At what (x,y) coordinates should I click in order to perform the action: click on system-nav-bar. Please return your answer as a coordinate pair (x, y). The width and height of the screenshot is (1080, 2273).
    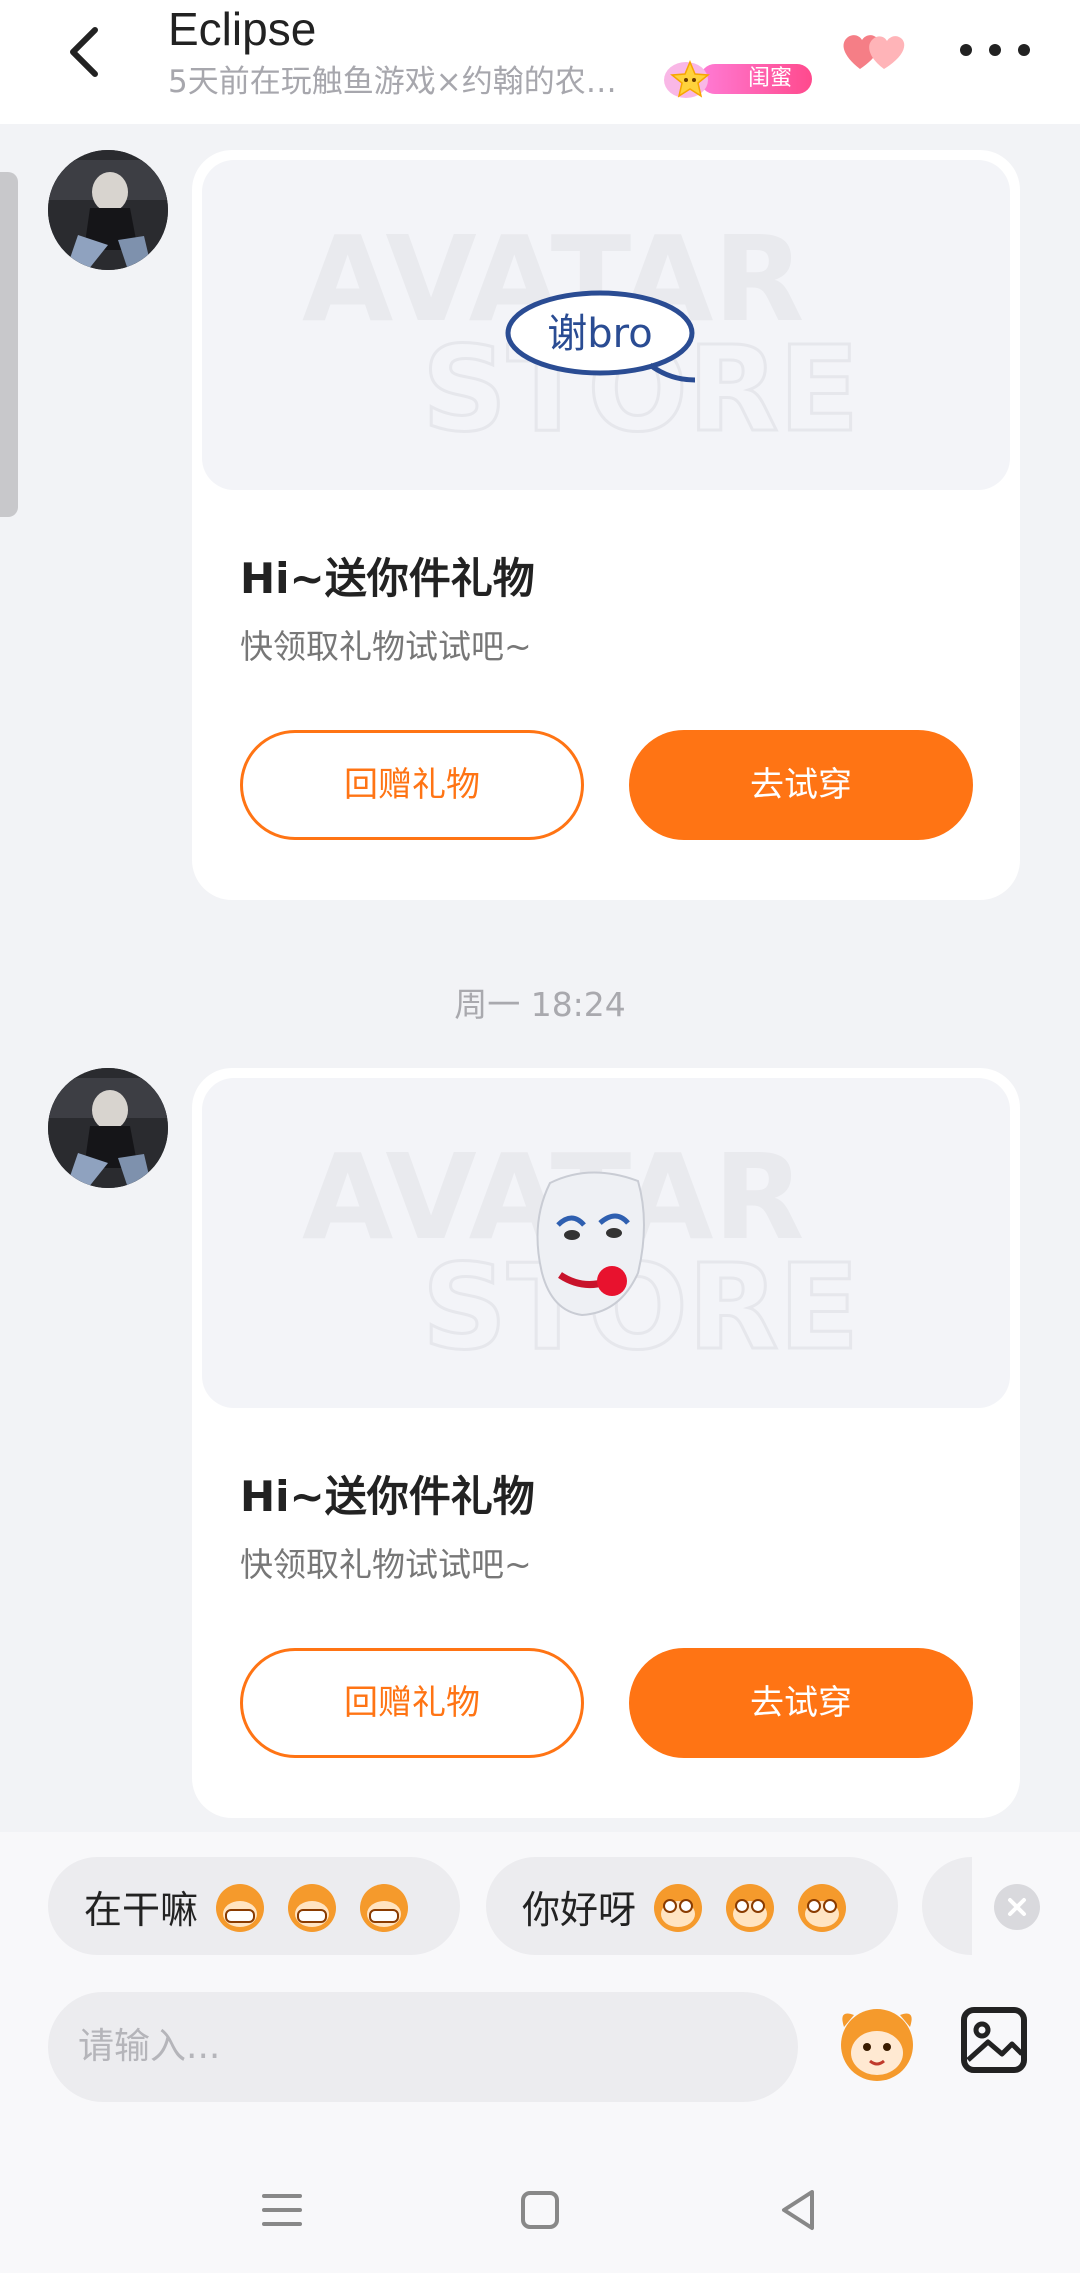
    Looking at the image, I should click on (540, 2211).